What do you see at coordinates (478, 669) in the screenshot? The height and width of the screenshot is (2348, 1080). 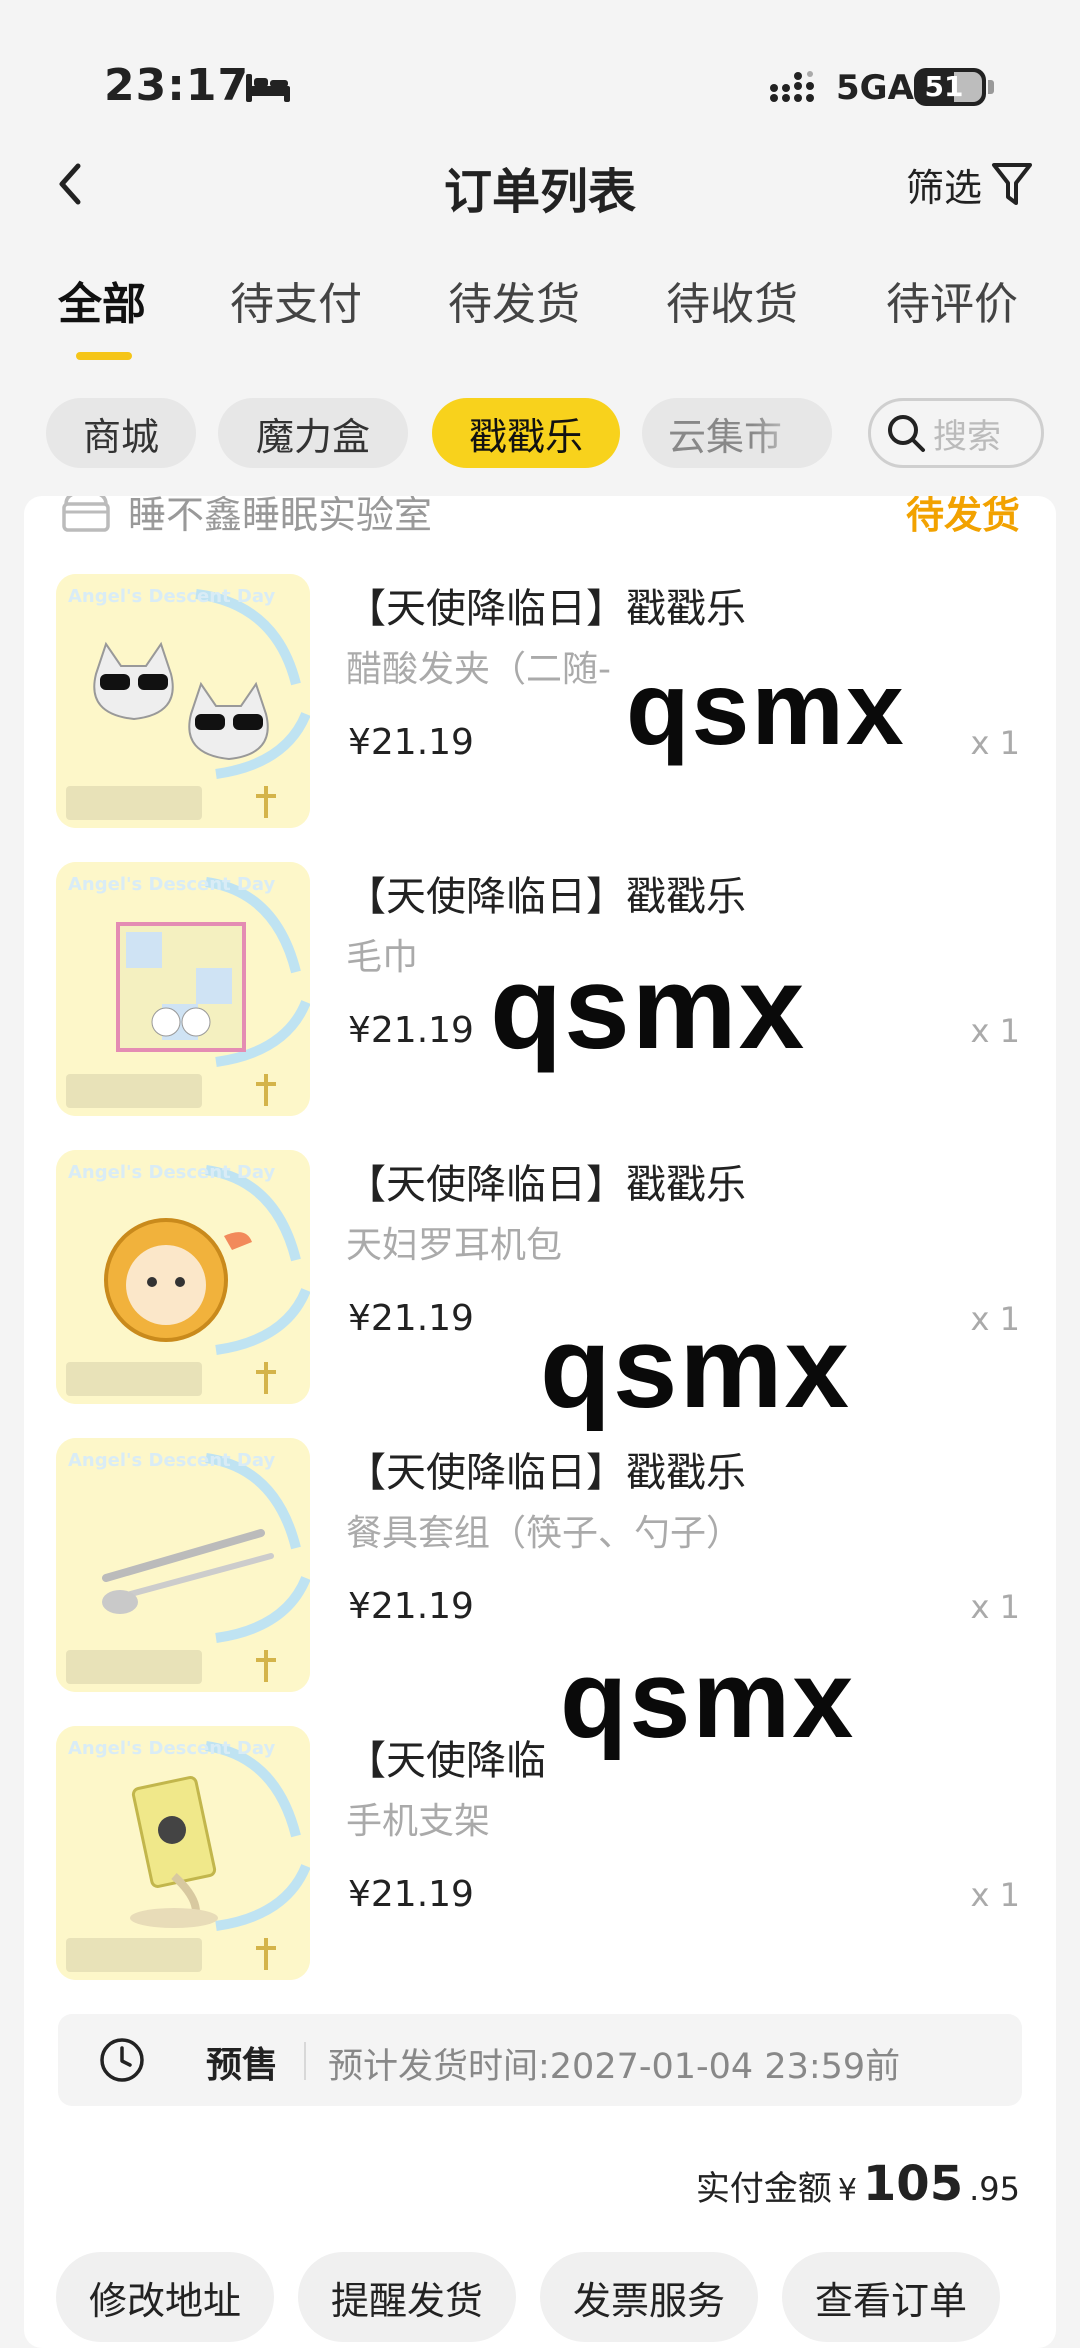 I see `item-spec: 醋酸发夹（二随-` at bounding box center [478, 669].